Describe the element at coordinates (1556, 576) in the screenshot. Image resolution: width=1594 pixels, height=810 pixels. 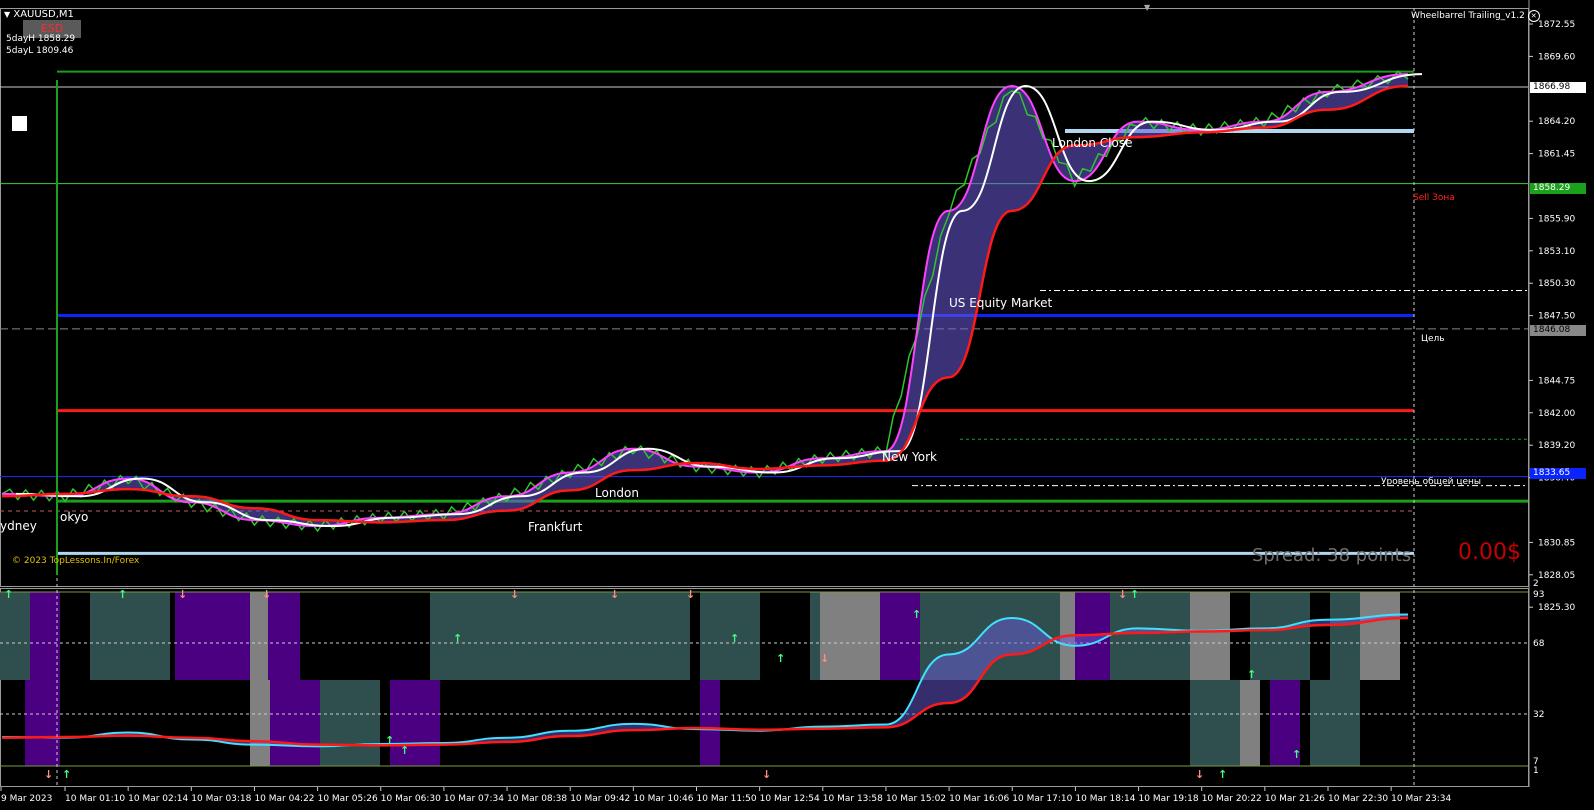
I see `price-tick-label: 1828.05` at that location.